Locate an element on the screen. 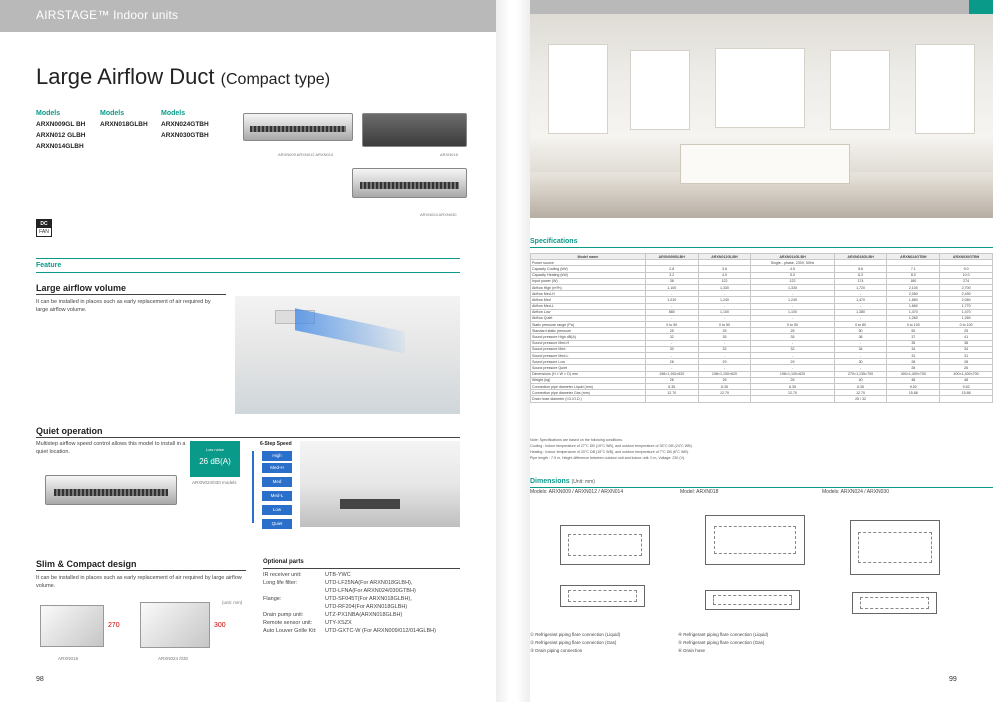 Image resolution: width=993 pixels, height=702 pixels. airflow-room-photo is located at coordinates (347, 355).